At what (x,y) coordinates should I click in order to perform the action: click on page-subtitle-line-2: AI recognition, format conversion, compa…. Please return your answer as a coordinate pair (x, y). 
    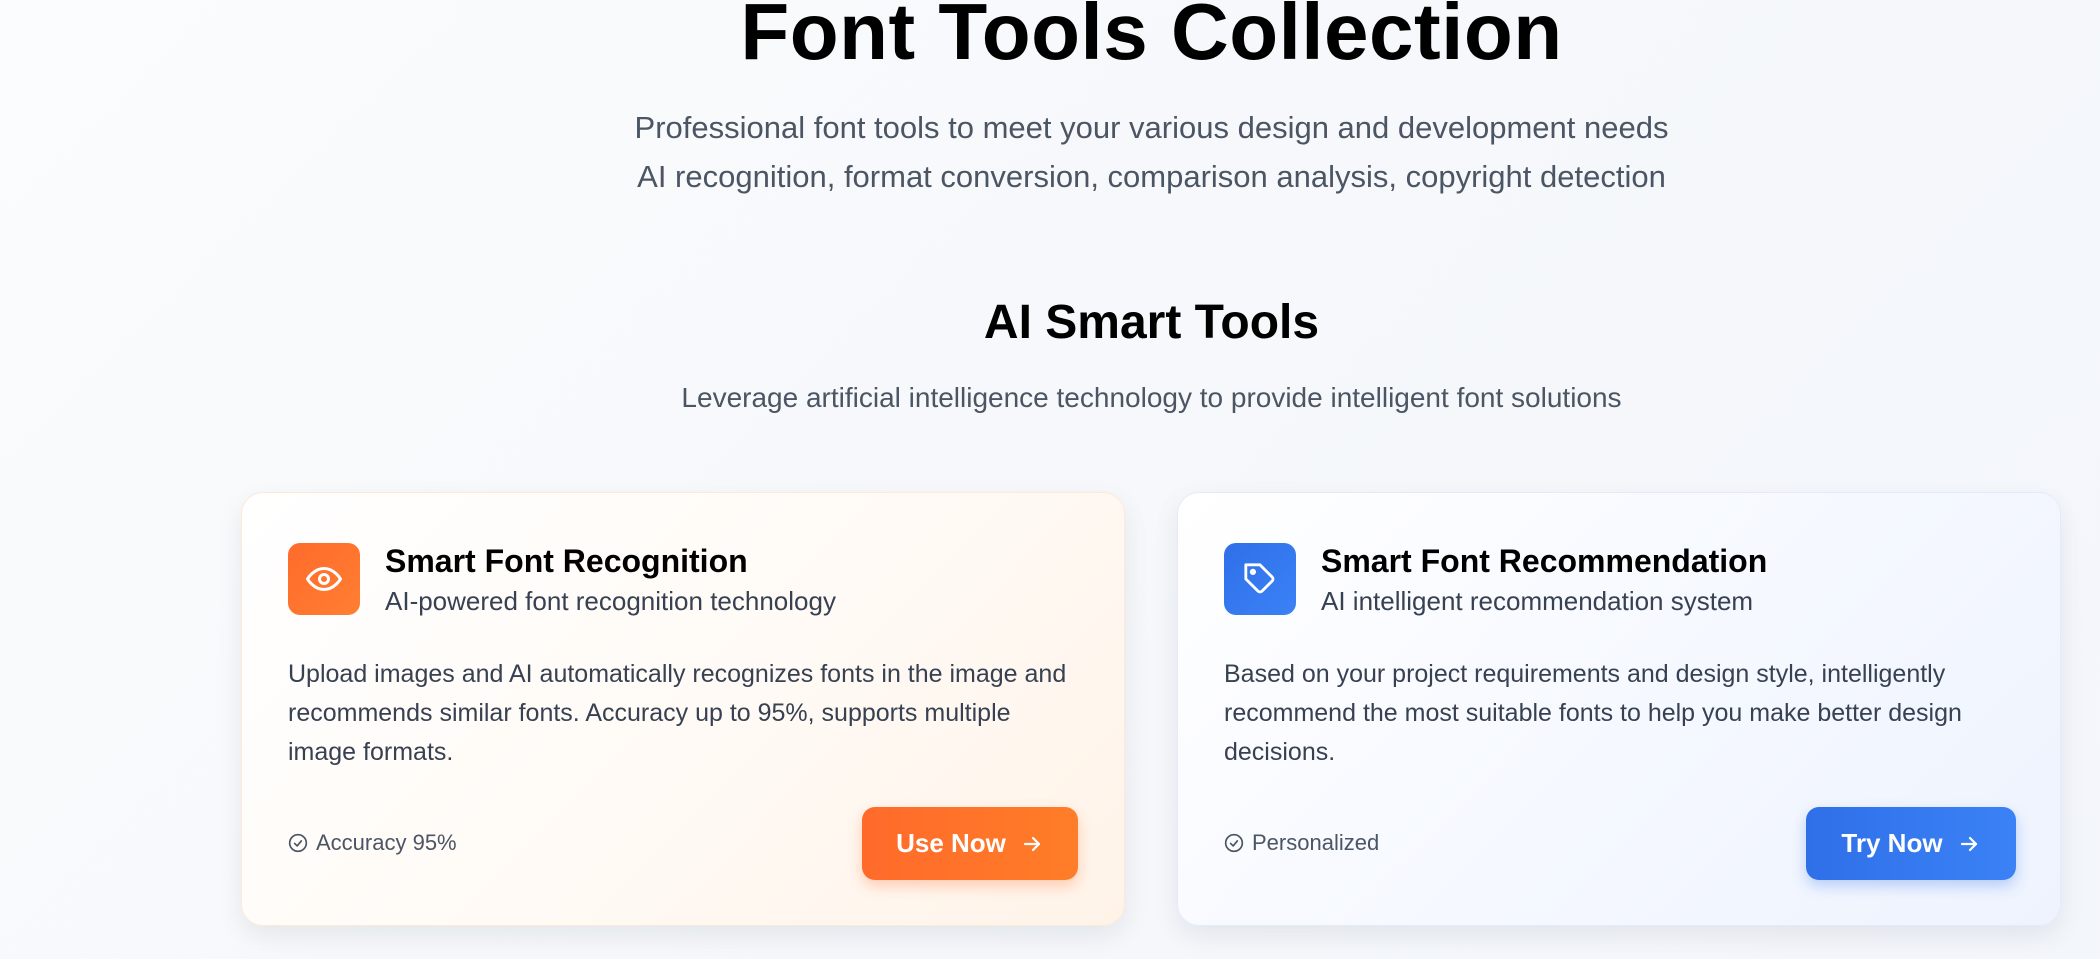
    Looking at the image, I should click on (1151, 176).